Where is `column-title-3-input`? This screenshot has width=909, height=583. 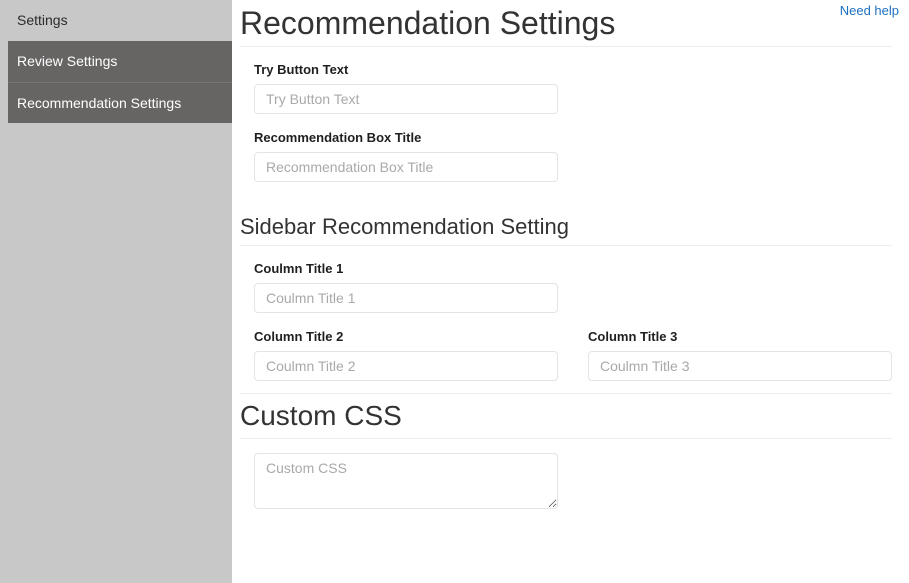
column-title-3-input is located at coordinates (740, 366).